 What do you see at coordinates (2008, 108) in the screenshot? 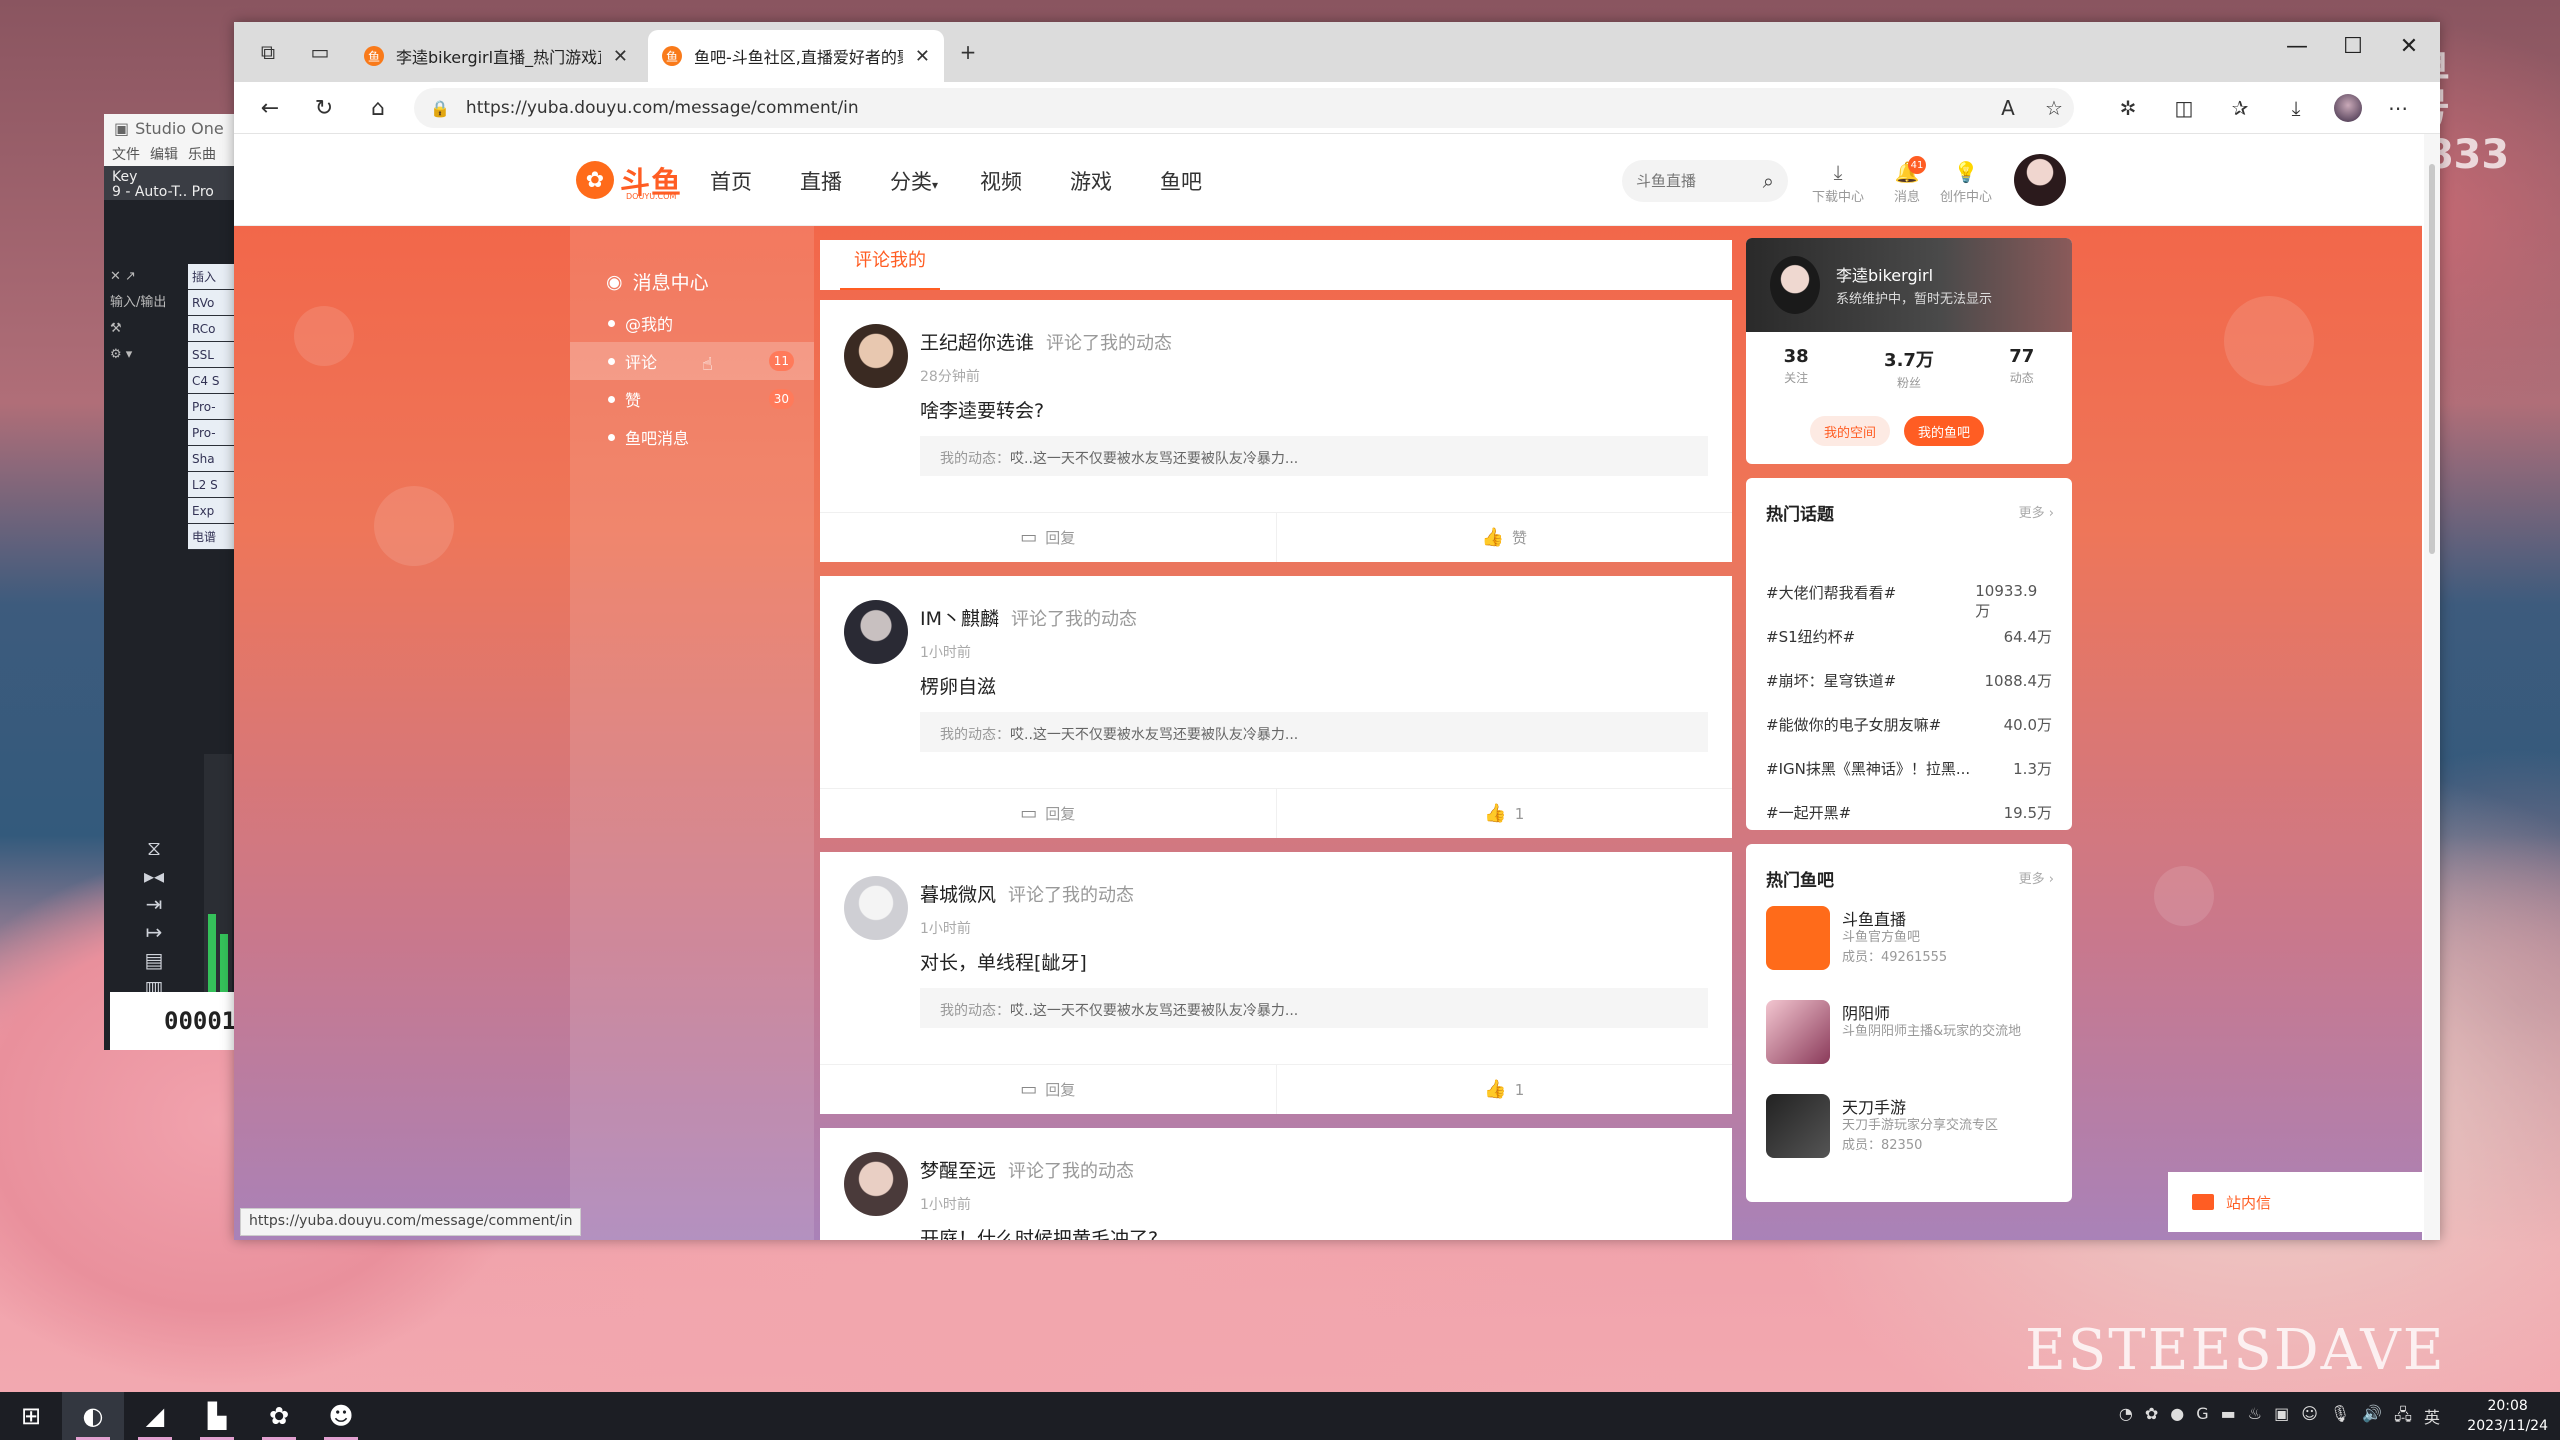
I see `read-aloud-icon: A` at bounding box center [2008, 108].